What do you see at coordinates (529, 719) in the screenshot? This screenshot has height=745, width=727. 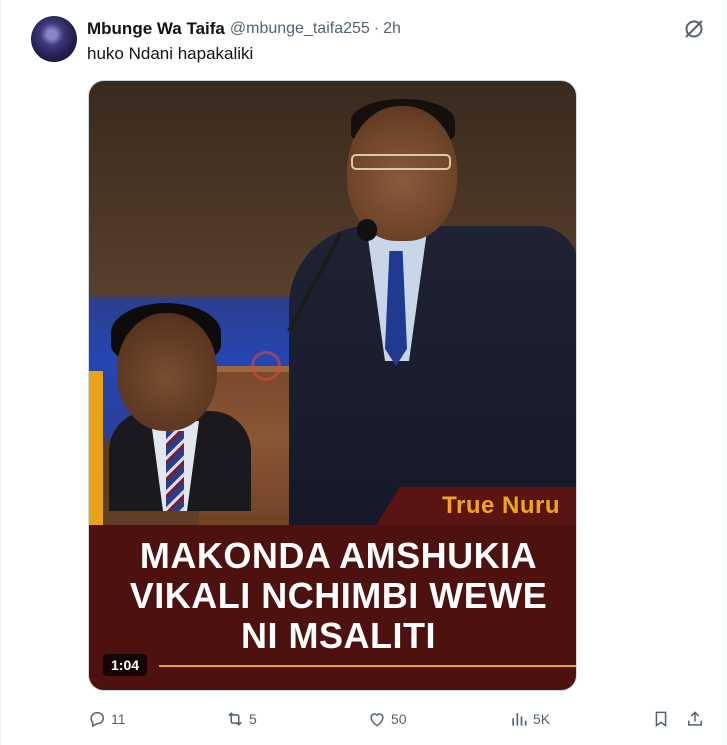 I see `views-button: 5K` at bounding box center [529, 719].